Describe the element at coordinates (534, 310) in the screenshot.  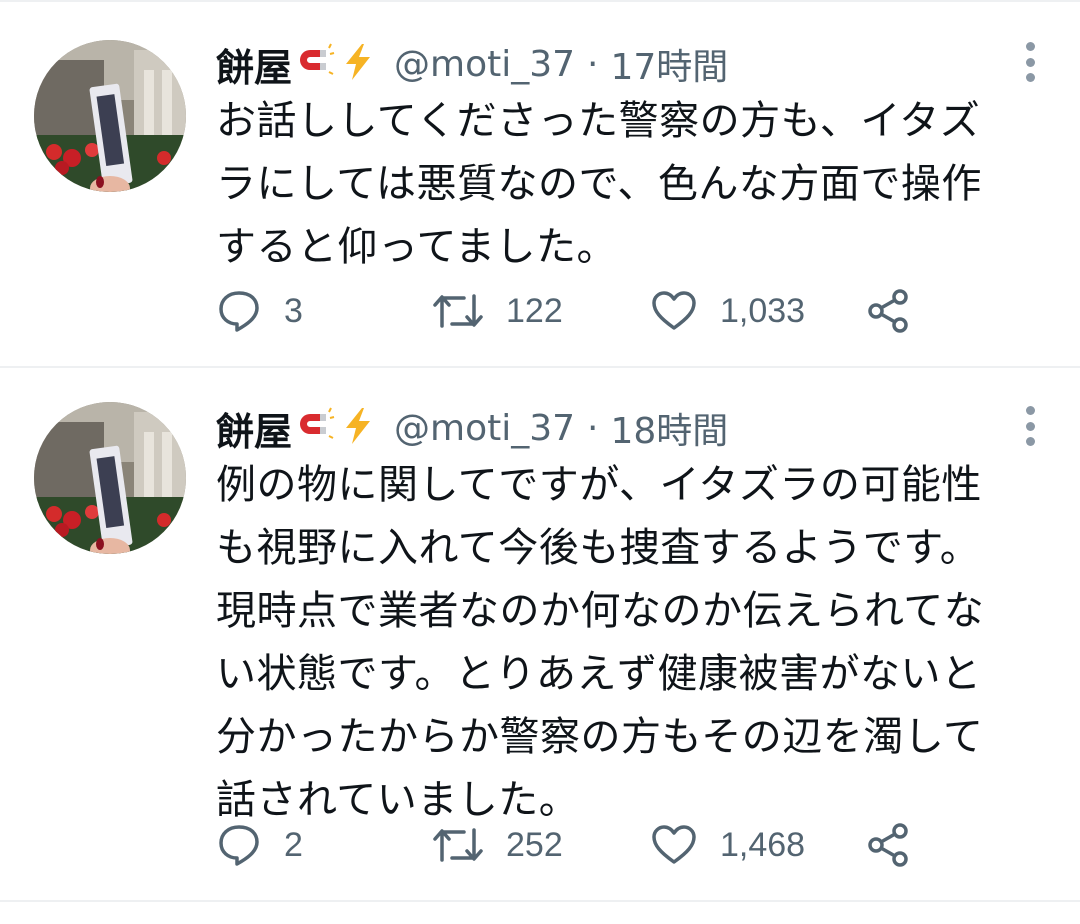
I see `retweet-count: 122` at that location.